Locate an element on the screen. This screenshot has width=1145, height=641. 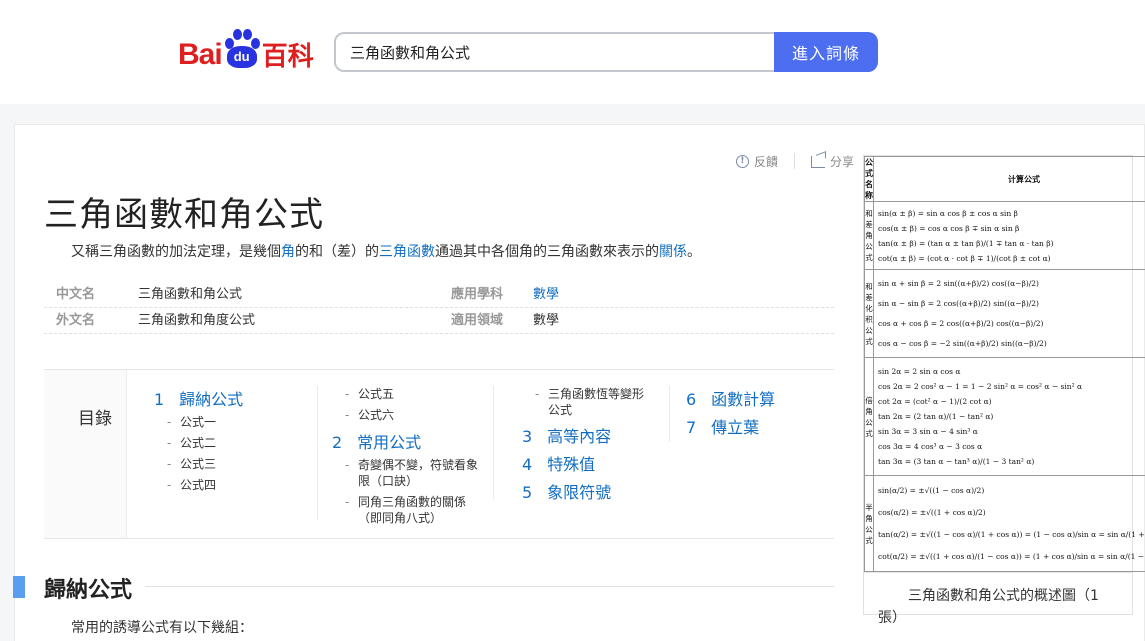
toc-number: 3 is located at coordinates (527, 436).